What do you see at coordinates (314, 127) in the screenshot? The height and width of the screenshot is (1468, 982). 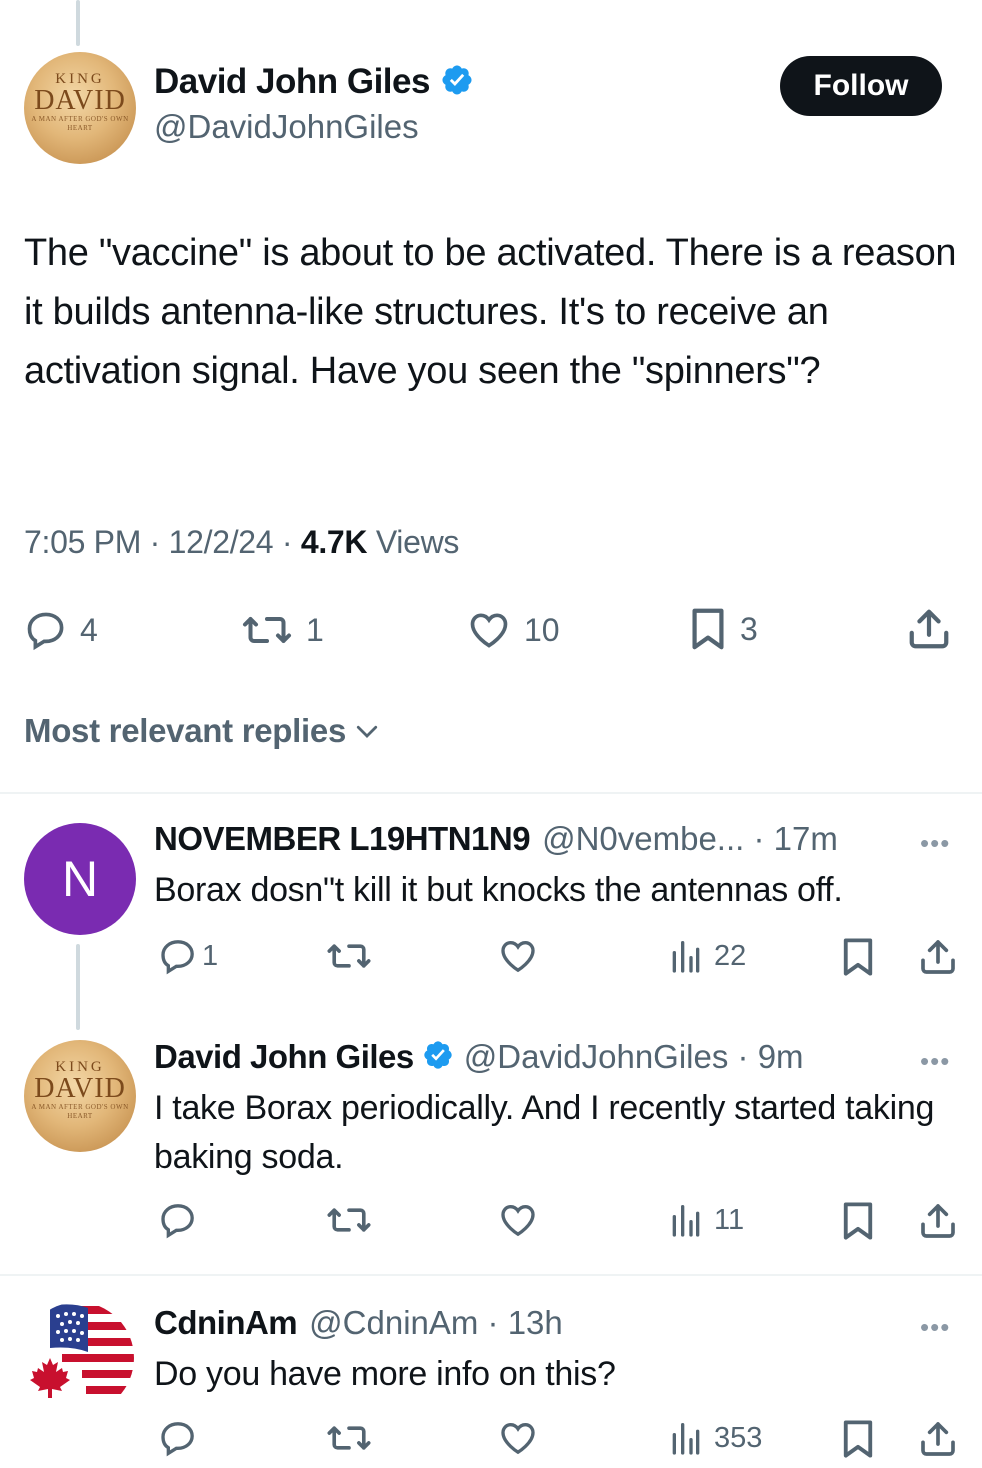 I see `author-handle: @DavidJohnGiles` at bounding box center [314, 127].